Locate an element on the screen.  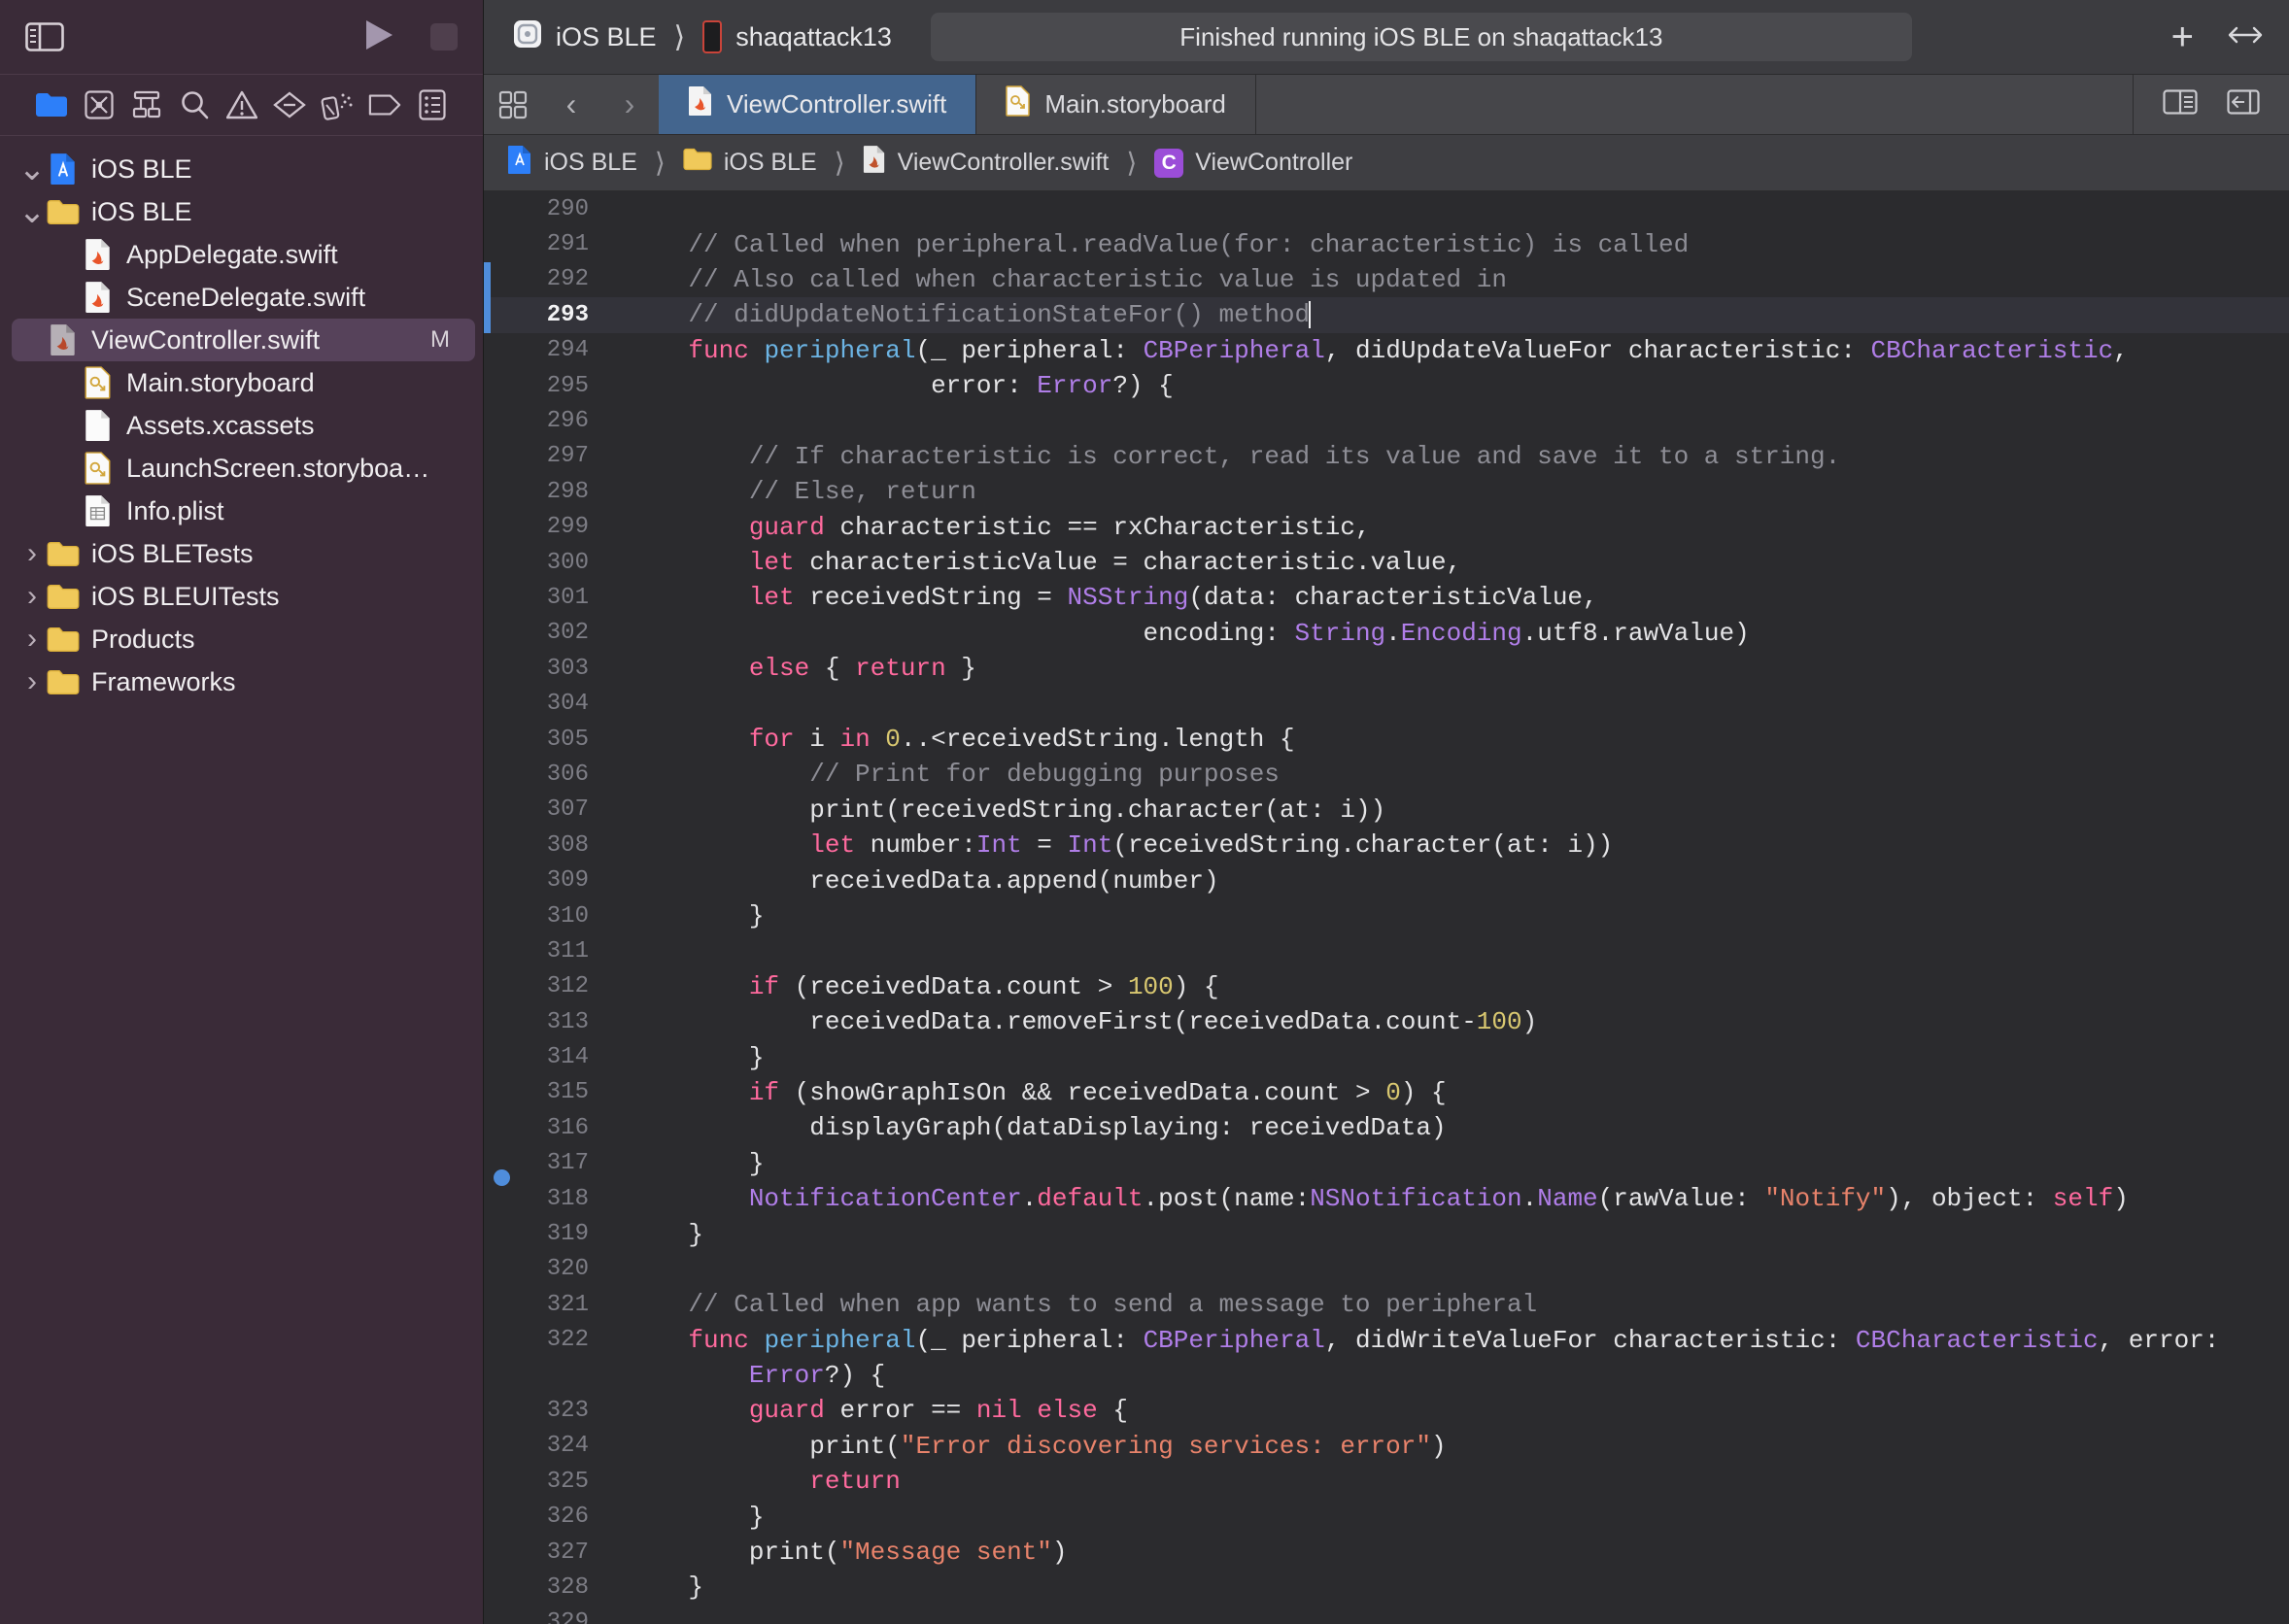
search-icon is located at coordinates (194, 104).